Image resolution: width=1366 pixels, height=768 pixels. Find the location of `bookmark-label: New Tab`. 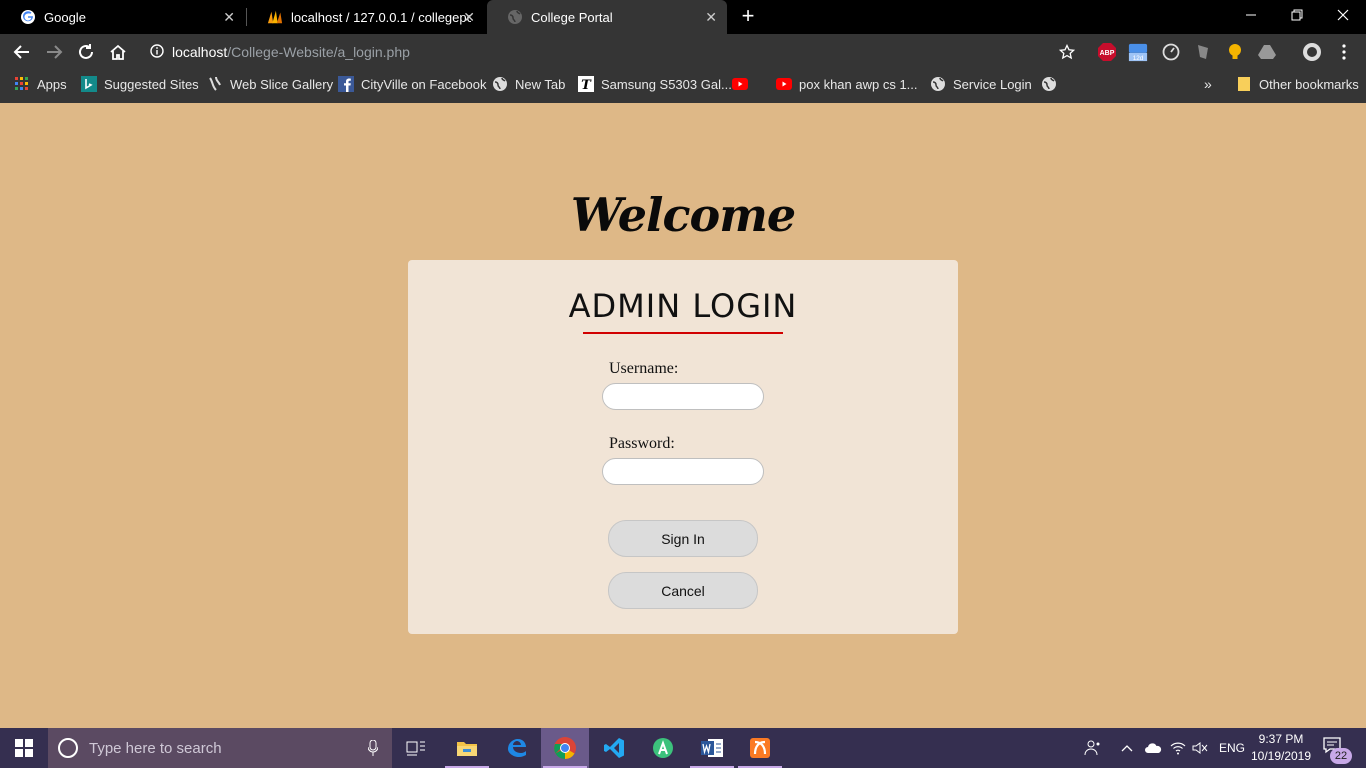

bookmark-label: New Tab is located at coordinates (540, 84).